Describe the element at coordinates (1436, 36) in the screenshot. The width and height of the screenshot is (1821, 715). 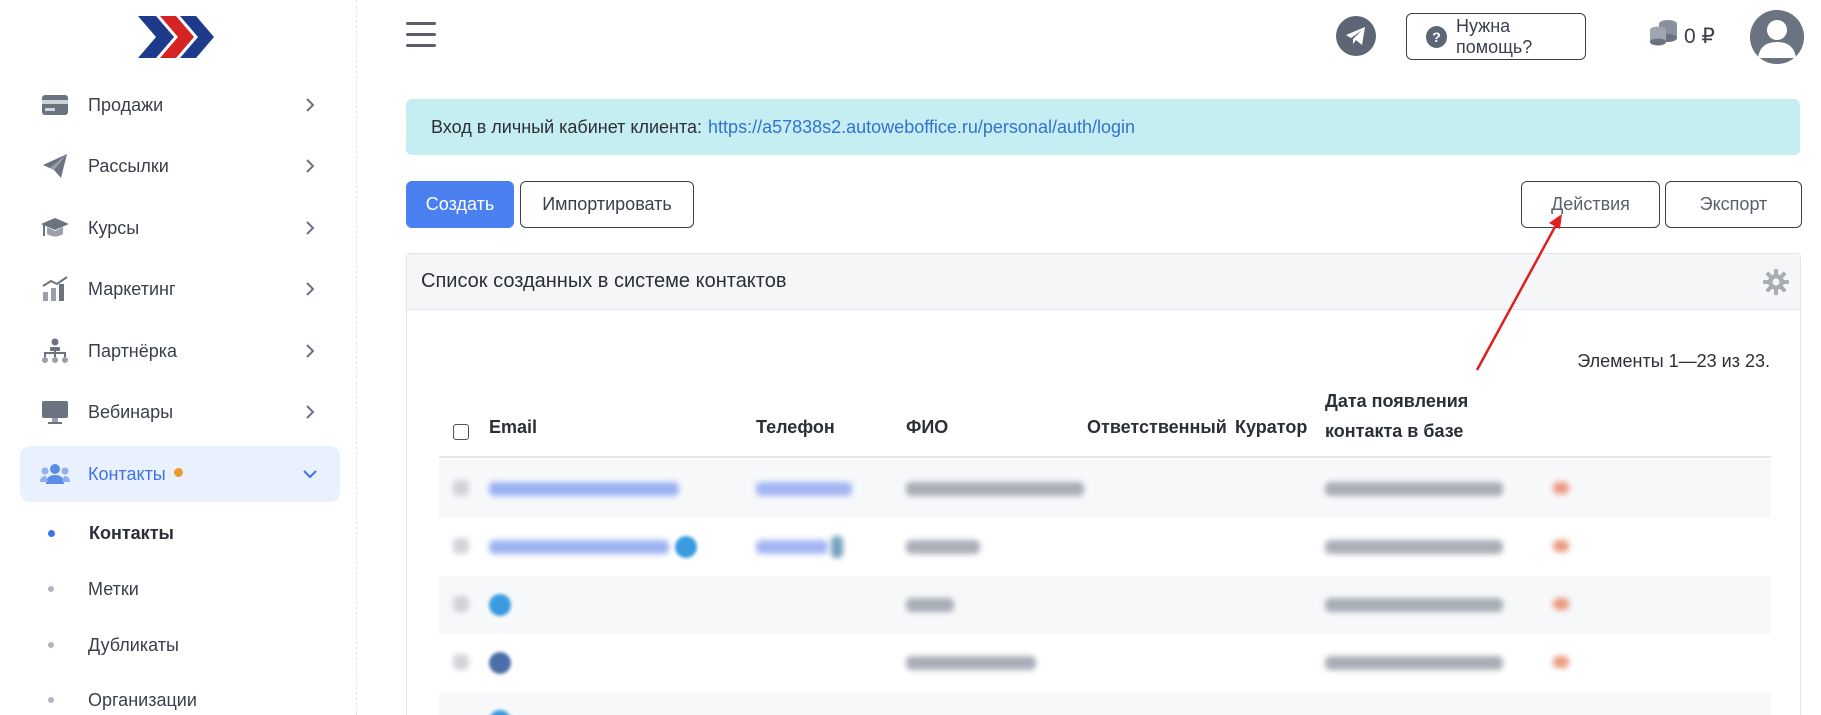
I see `question-icon: ?` at that location.